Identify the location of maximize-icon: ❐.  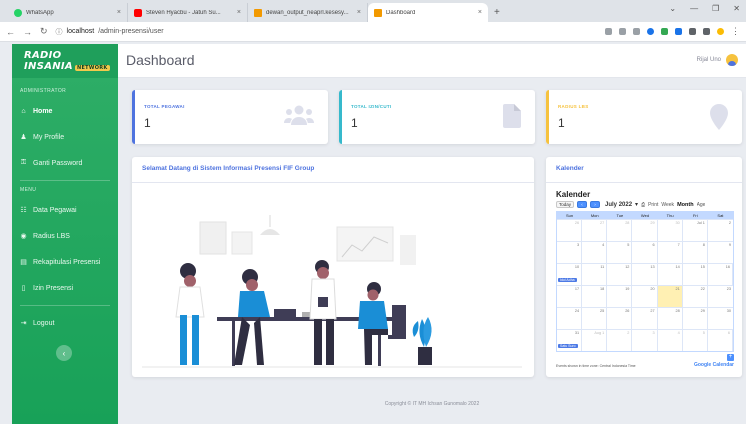
(715, 8).